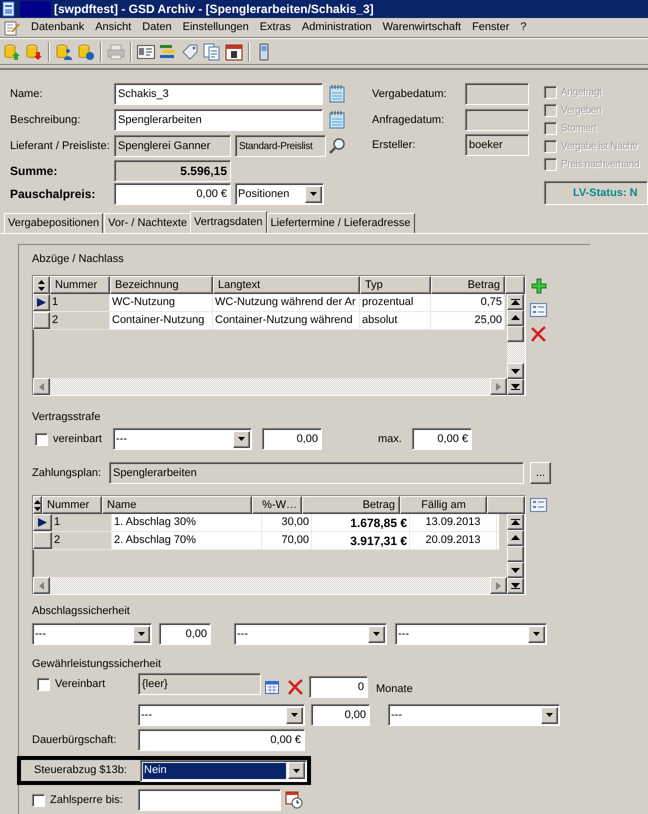  I want to click on current-row-icon, so click(42, 522).